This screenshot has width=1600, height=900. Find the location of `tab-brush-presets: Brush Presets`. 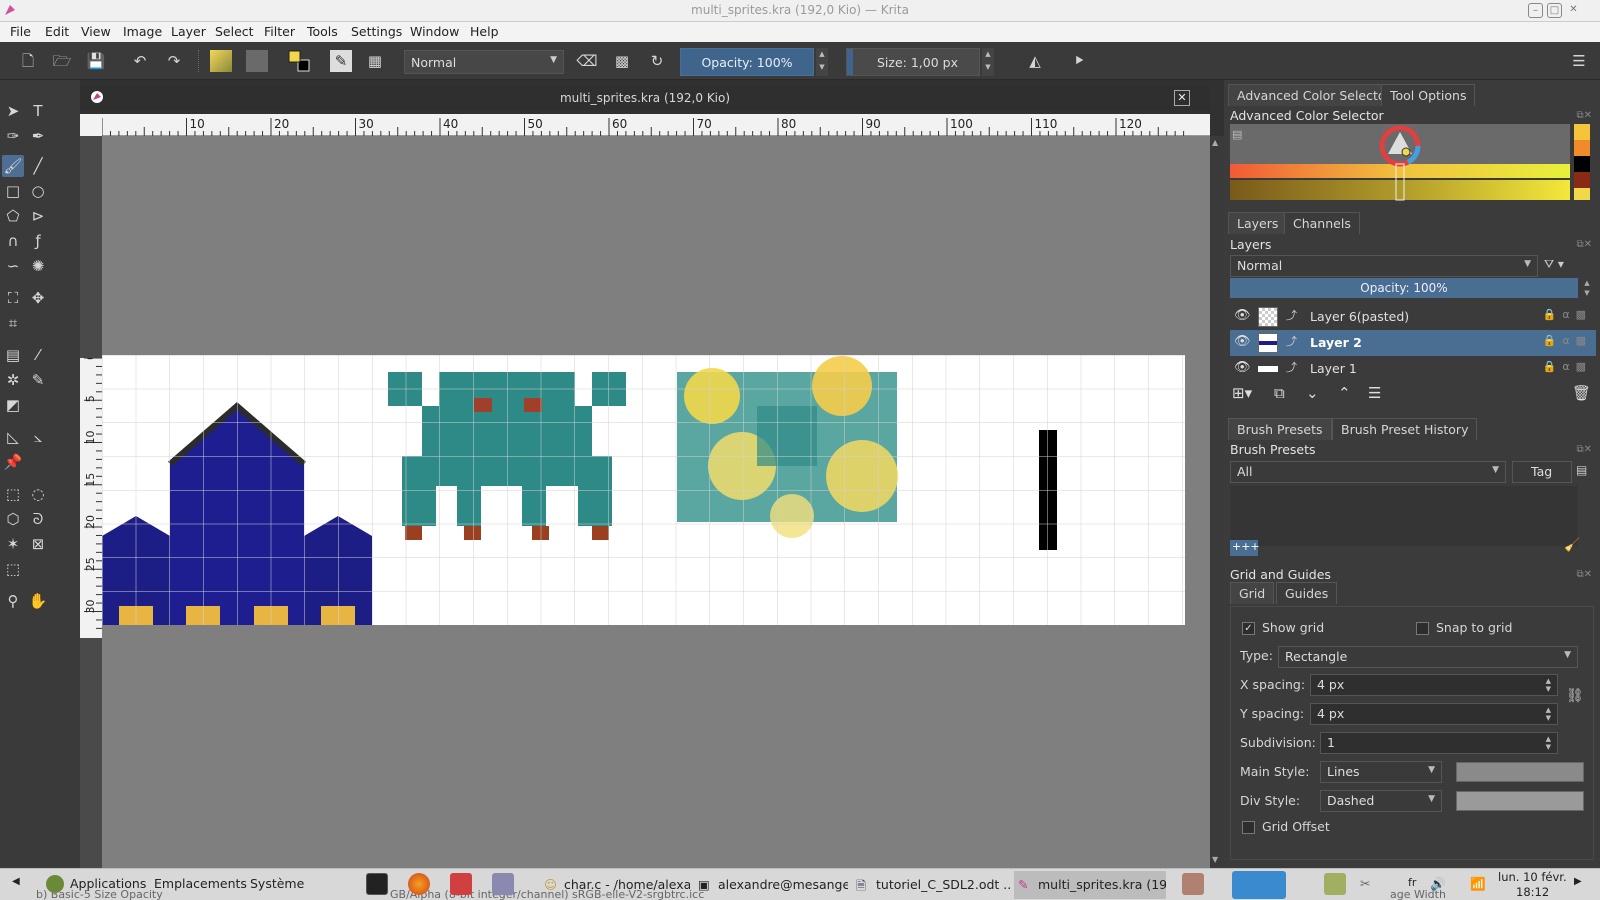

tab-brush-presets: Brush Presets is located at coordinates (1280, 429).